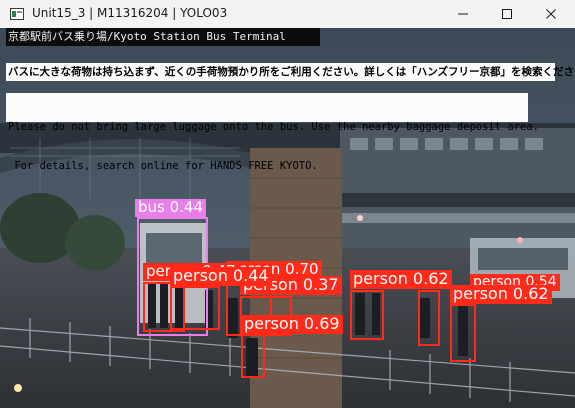 Image resolution: width=575 pixels, height=408 pixels. What do you see at coordinates (17, 14) in the screenshot?
I see `app-icon` at bounding box center [17, 14].